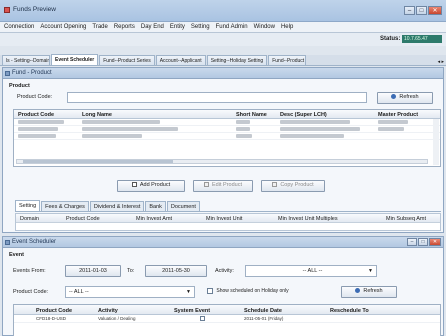  What do you see at coordinates (183, 206) in the screenshot?
I see `subtab-document: Document` at bounding box center [183, 206].